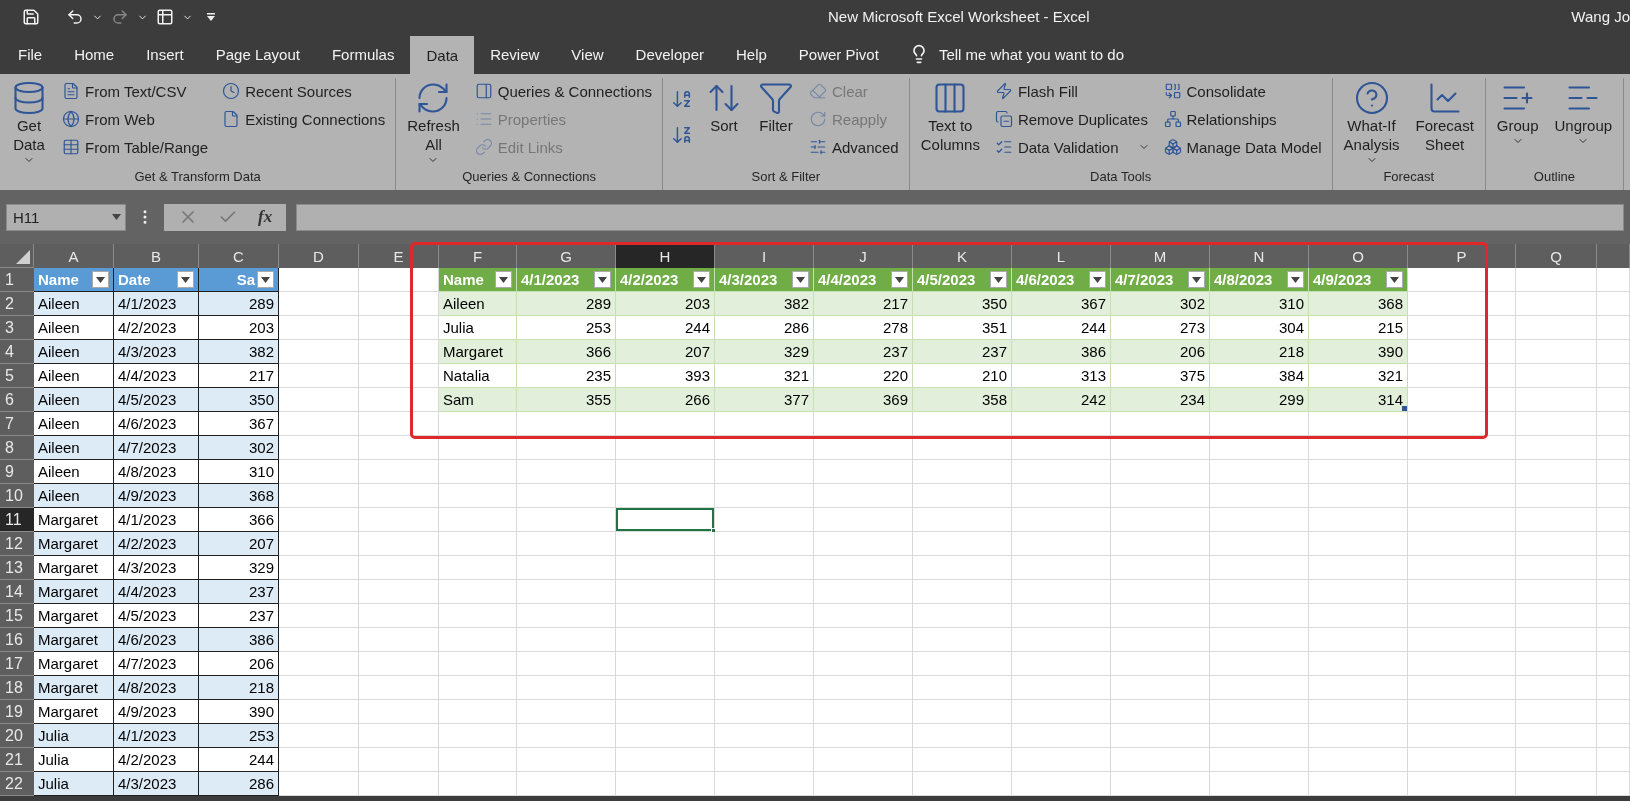 The height and width of the screenshot is (801, 1630). What do you see at coordinates (17, 472) in the screenshot?
I see `row-header: 9` at bounding box center [17, 472].